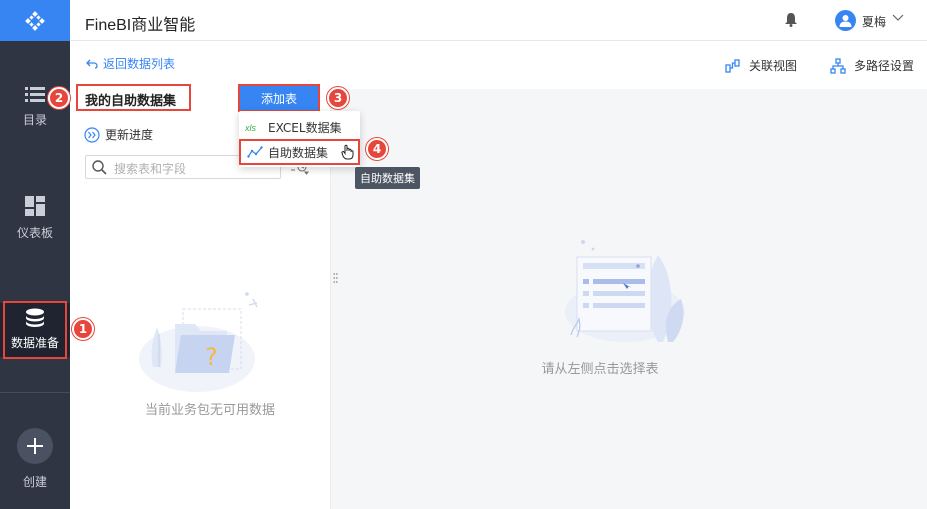 This screenshot has width=927, height=509. Describe the element at coordinates (35, 254) in the screenshot. I see `left-nav: 目录 仪表板 数据准备 创建` at that location.